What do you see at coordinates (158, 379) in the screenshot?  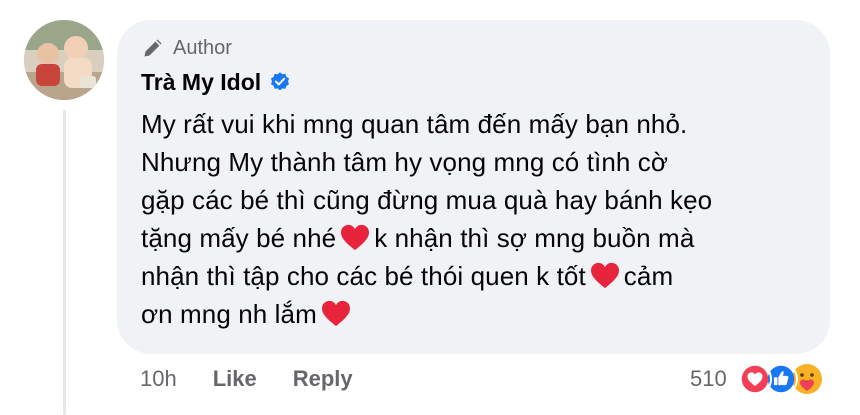 I see `comment-timestamp: 10h` at bounding box center [158, 379].